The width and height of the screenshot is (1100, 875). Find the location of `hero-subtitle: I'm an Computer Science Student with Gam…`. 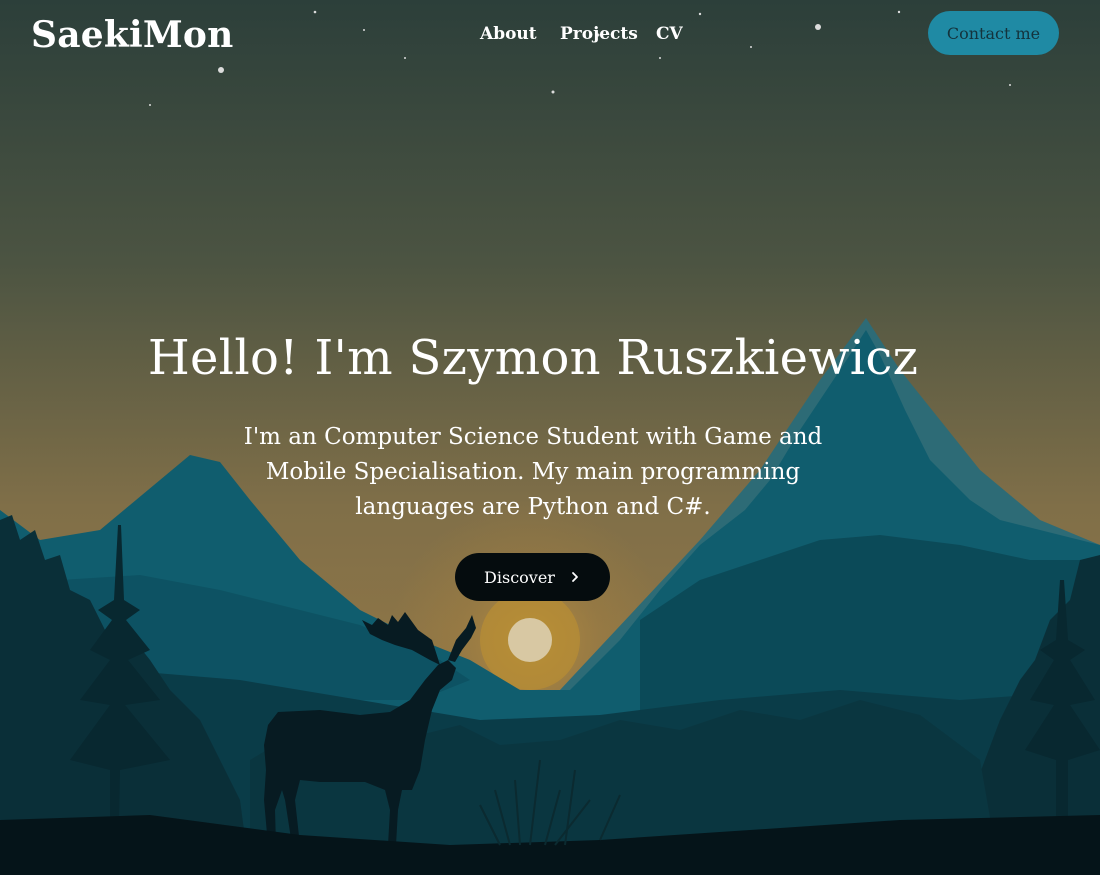

hero-subtitle: I'm an Computer Science Student with Gam… is located at coordinates (533, 472).